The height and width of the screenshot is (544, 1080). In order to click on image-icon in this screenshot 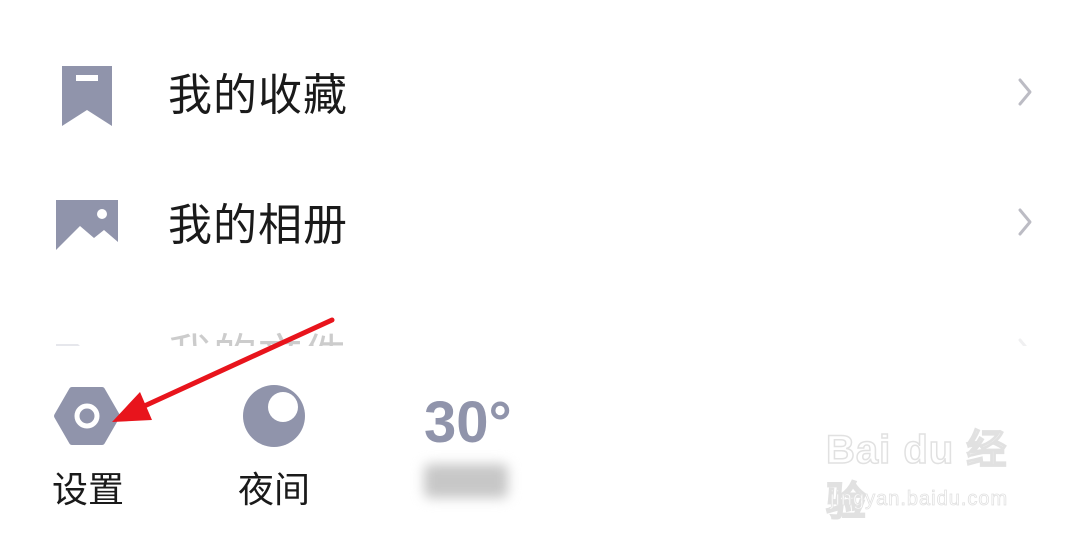, I will do `click(87, 225)`.